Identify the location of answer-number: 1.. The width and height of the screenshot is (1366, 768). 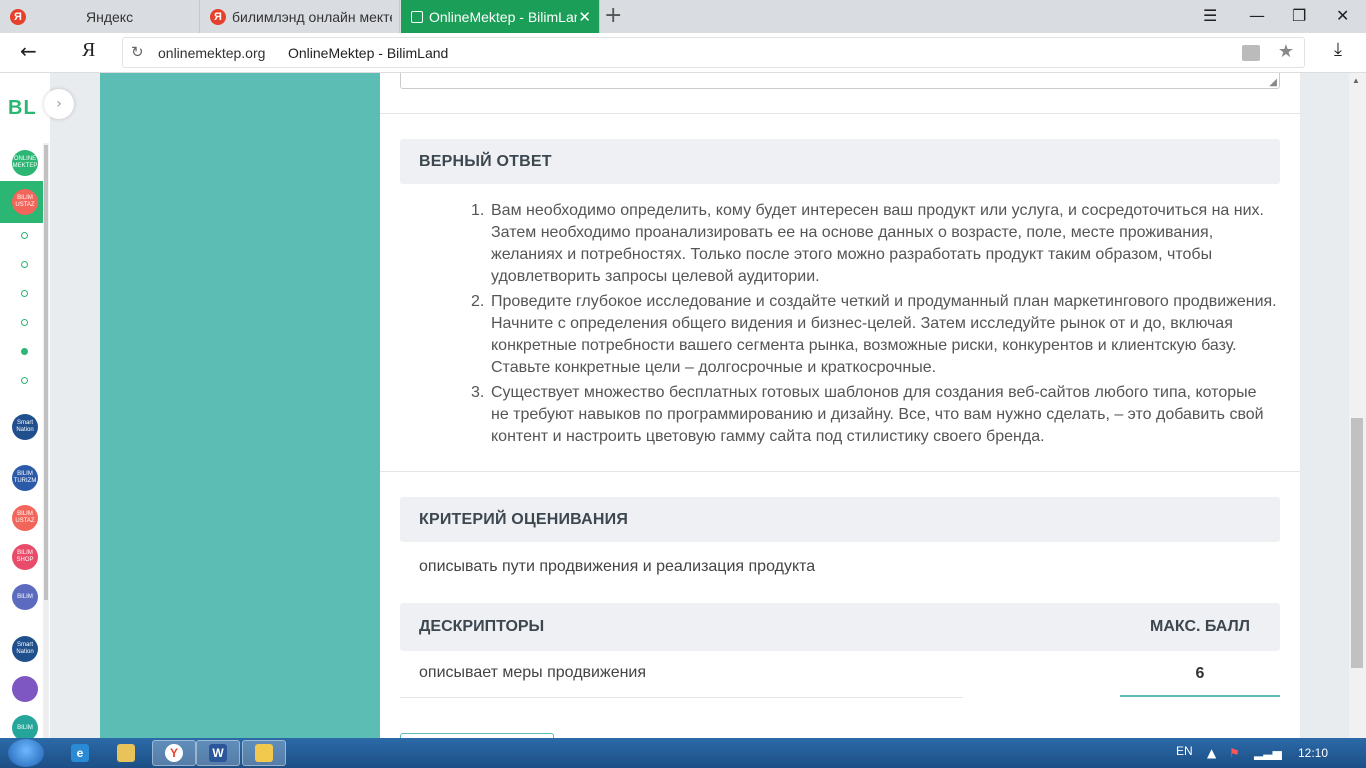
(478, 210).